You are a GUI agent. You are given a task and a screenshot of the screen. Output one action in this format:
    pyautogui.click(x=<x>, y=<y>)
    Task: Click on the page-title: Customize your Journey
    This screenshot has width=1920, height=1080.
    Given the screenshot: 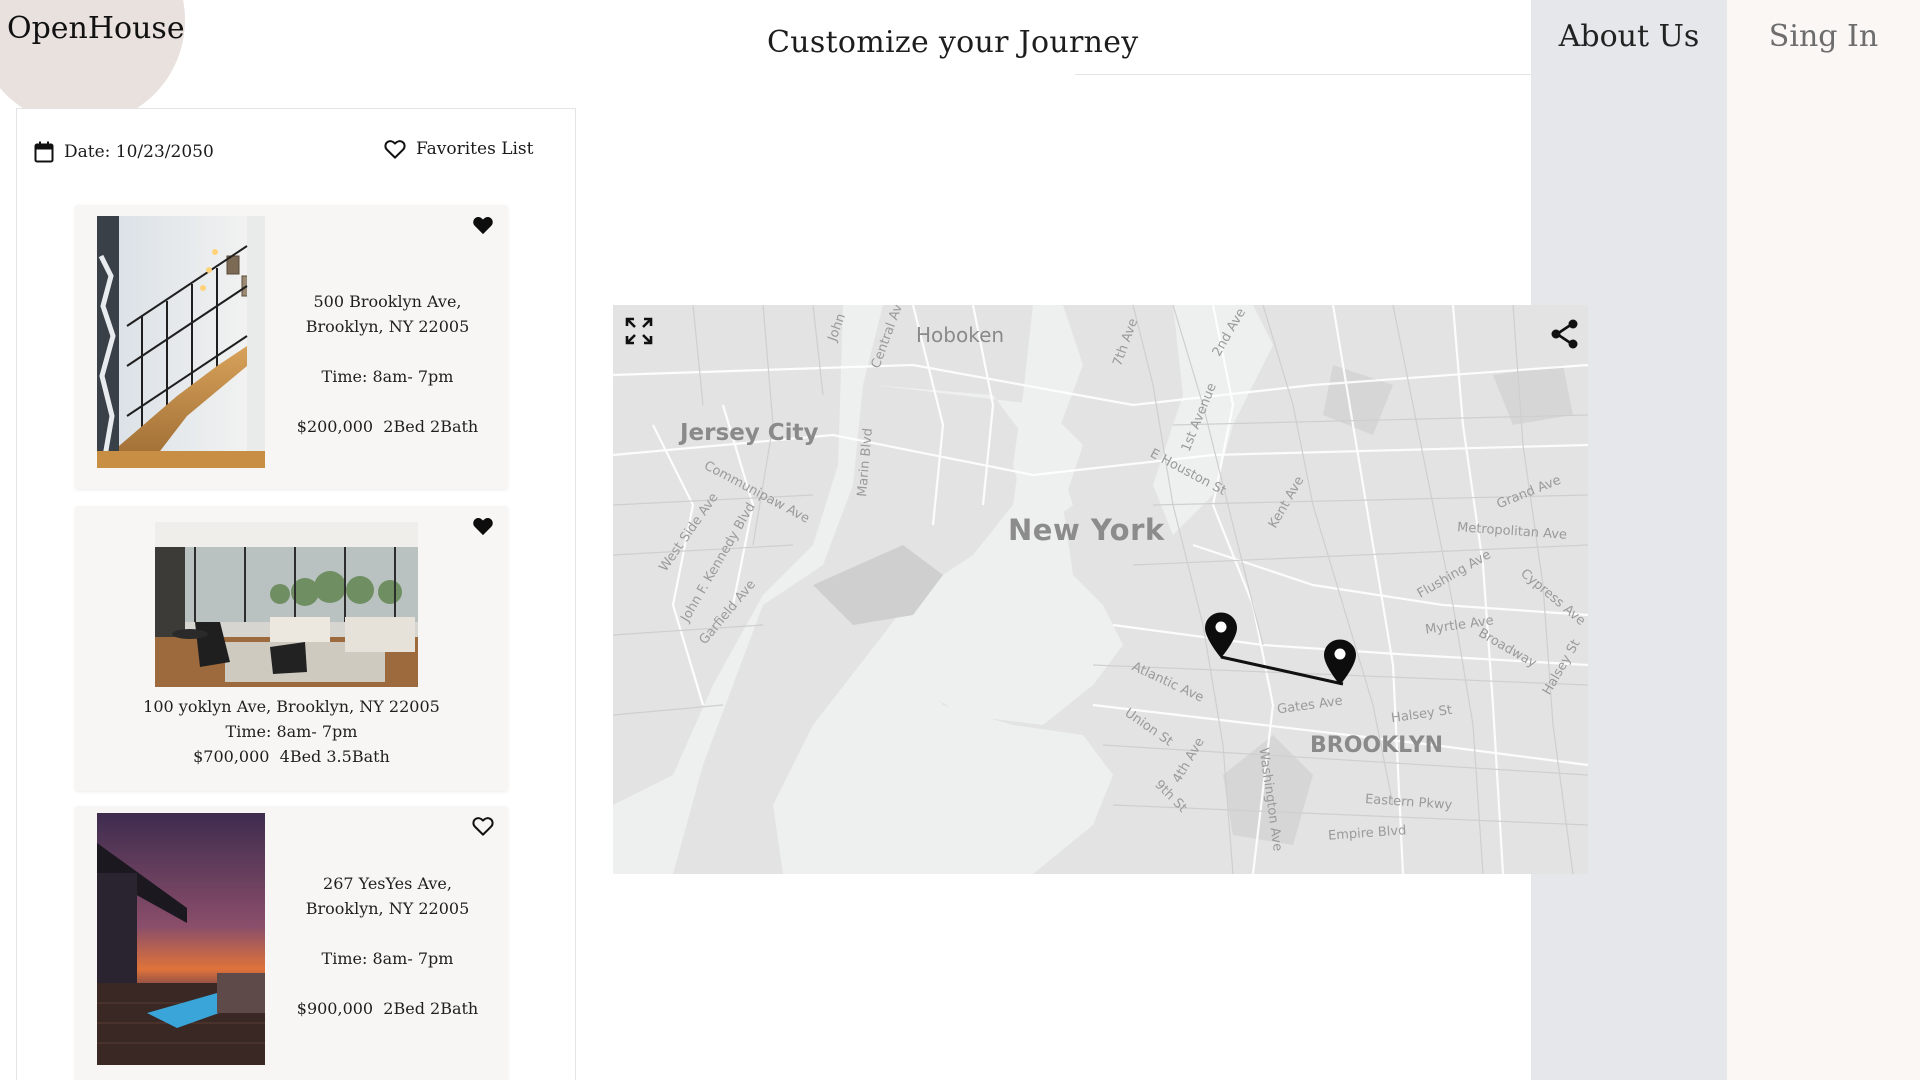 What is the action you would take?
    pyautogui.click(x=953, y=42)
    